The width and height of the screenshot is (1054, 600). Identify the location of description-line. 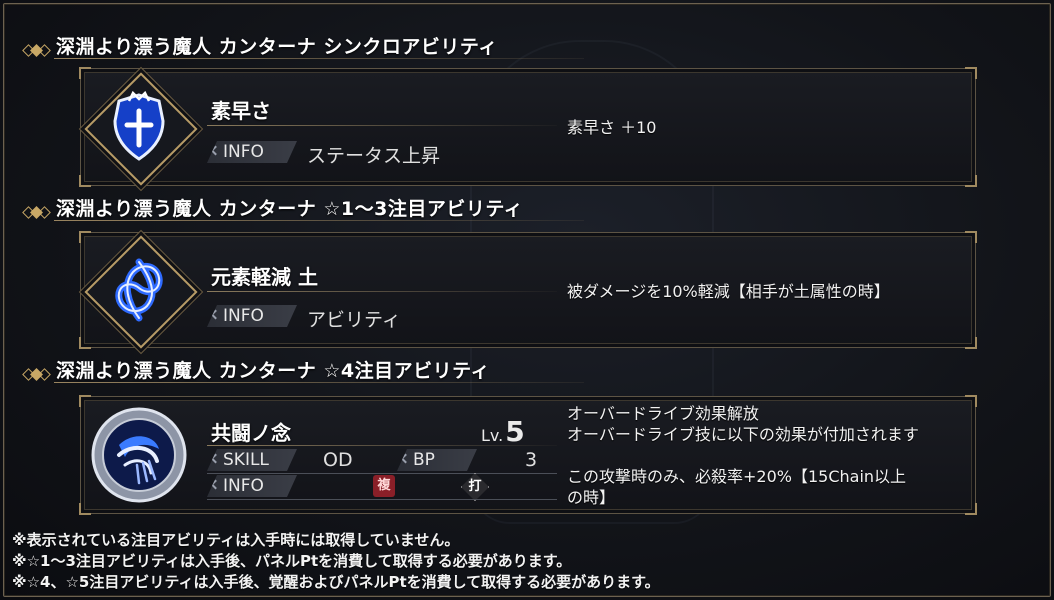
(743, 455).